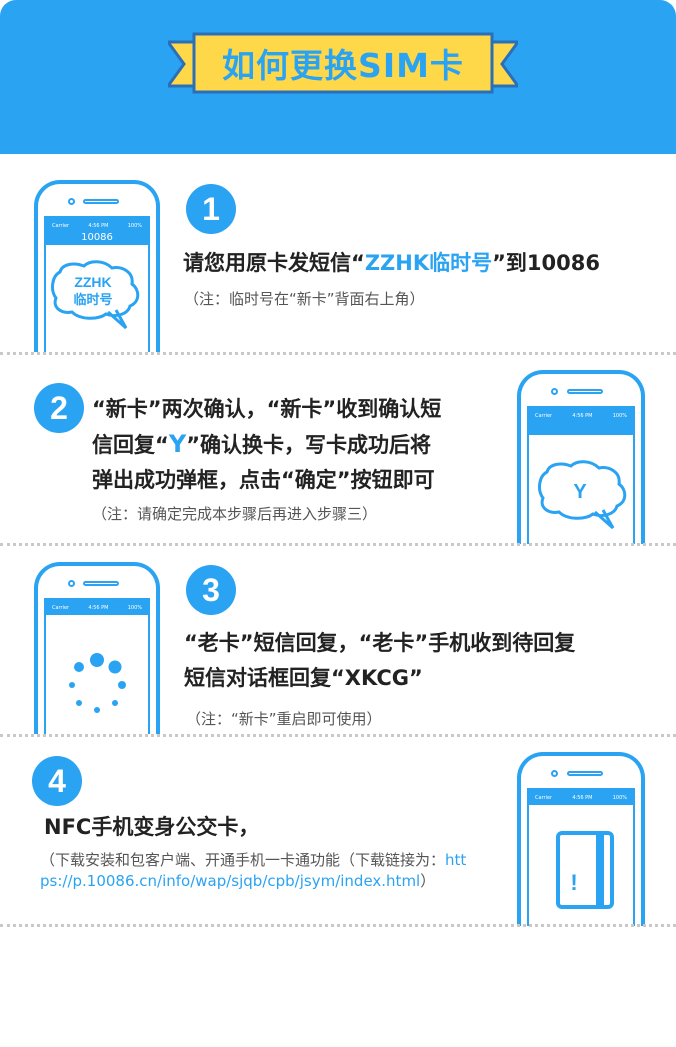  What do you see at coordinates (57, 781) in the screenshot?
I see `step-number-4: 4` at bounding box center [57, 781].